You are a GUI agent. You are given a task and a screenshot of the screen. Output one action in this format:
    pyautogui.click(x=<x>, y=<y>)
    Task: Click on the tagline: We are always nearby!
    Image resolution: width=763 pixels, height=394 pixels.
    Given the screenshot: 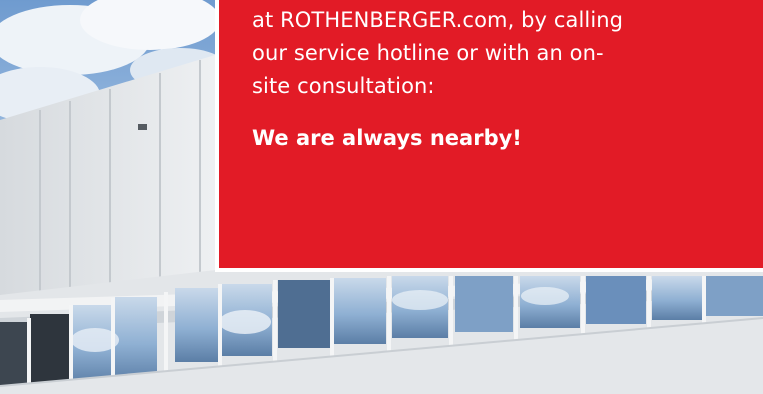 What is the action you would take?
    pyautogui.click(x=387, y=138)
    